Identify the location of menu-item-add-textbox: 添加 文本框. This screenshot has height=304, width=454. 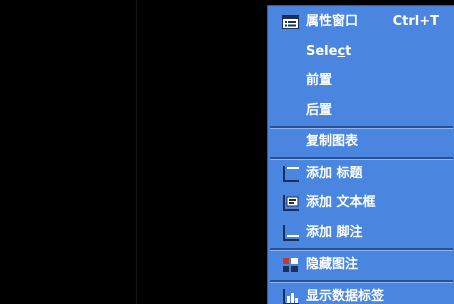
(361, 203).